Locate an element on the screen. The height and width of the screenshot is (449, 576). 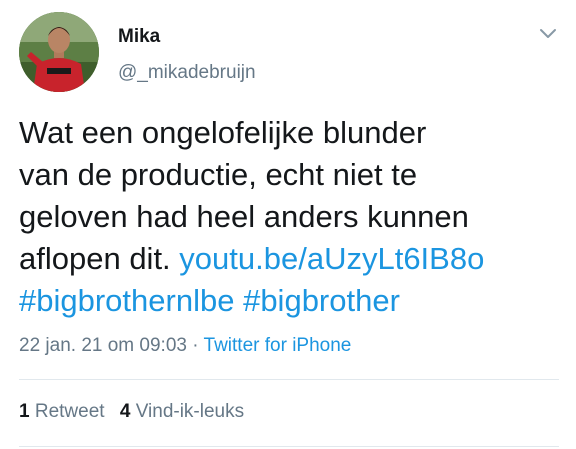
hashtag-line: #bigbrothernlbe #bigbrother is located at coordinates (291, 301).